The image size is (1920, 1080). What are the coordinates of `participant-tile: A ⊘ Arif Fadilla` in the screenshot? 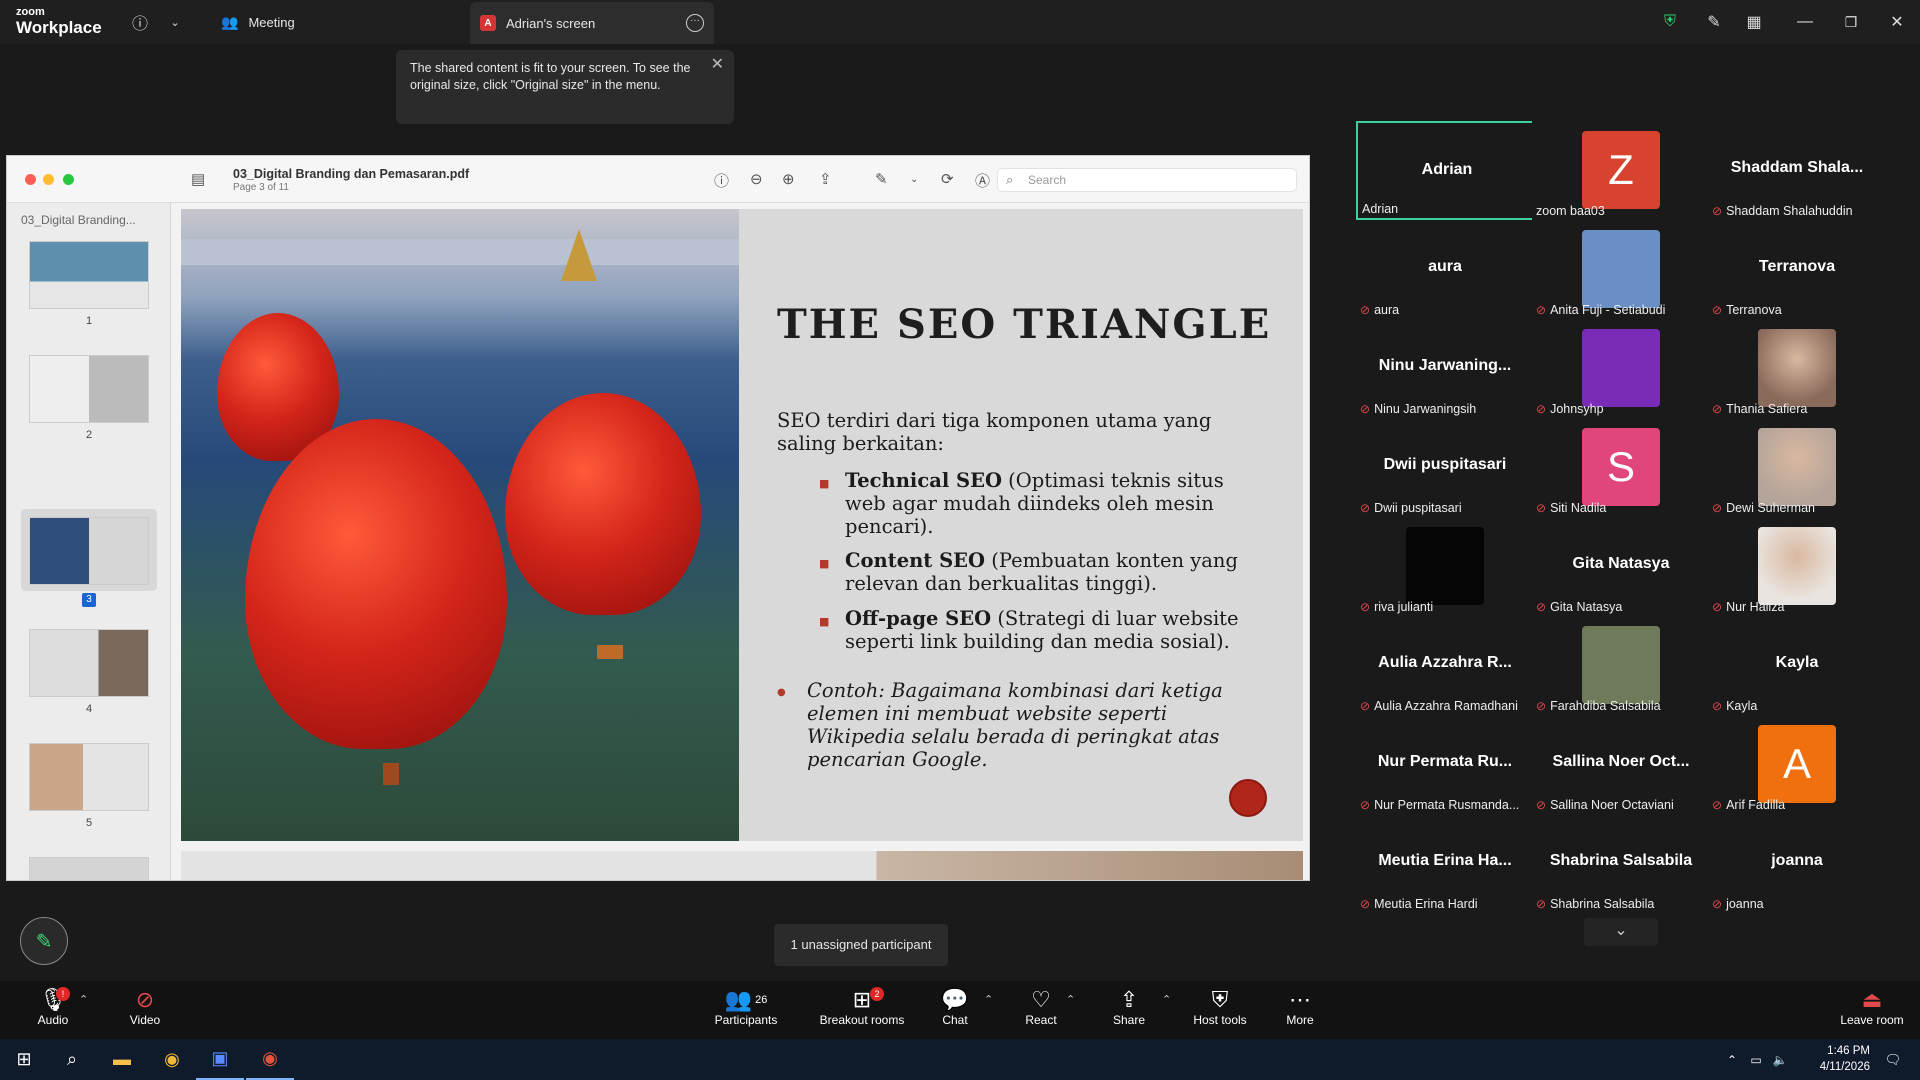 It's located at (1797, 764).